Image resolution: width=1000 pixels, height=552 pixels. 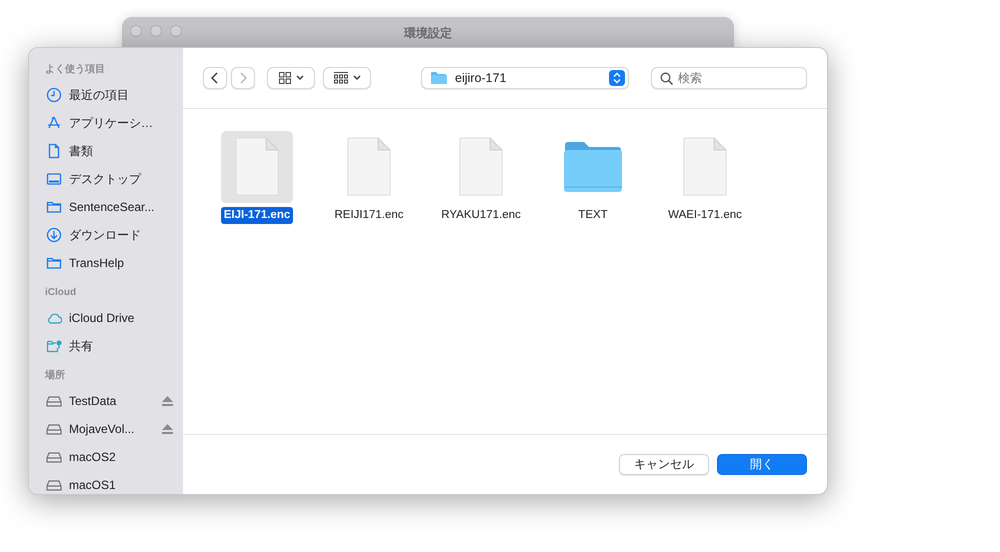 What do you see at coordinates (284, 78) in the screenshot?
I see `grid-icon` at bounding box center [284, 78].